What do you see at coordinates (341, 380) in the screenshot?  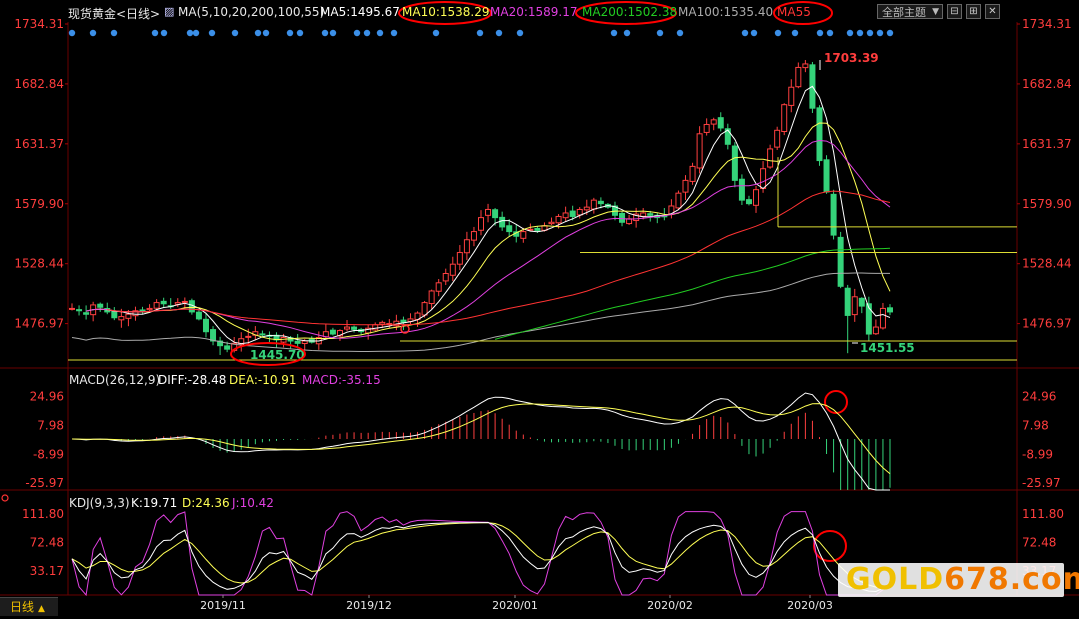 I see `macd-macd: MACD:-35.15` at bounding box center [341, 380].